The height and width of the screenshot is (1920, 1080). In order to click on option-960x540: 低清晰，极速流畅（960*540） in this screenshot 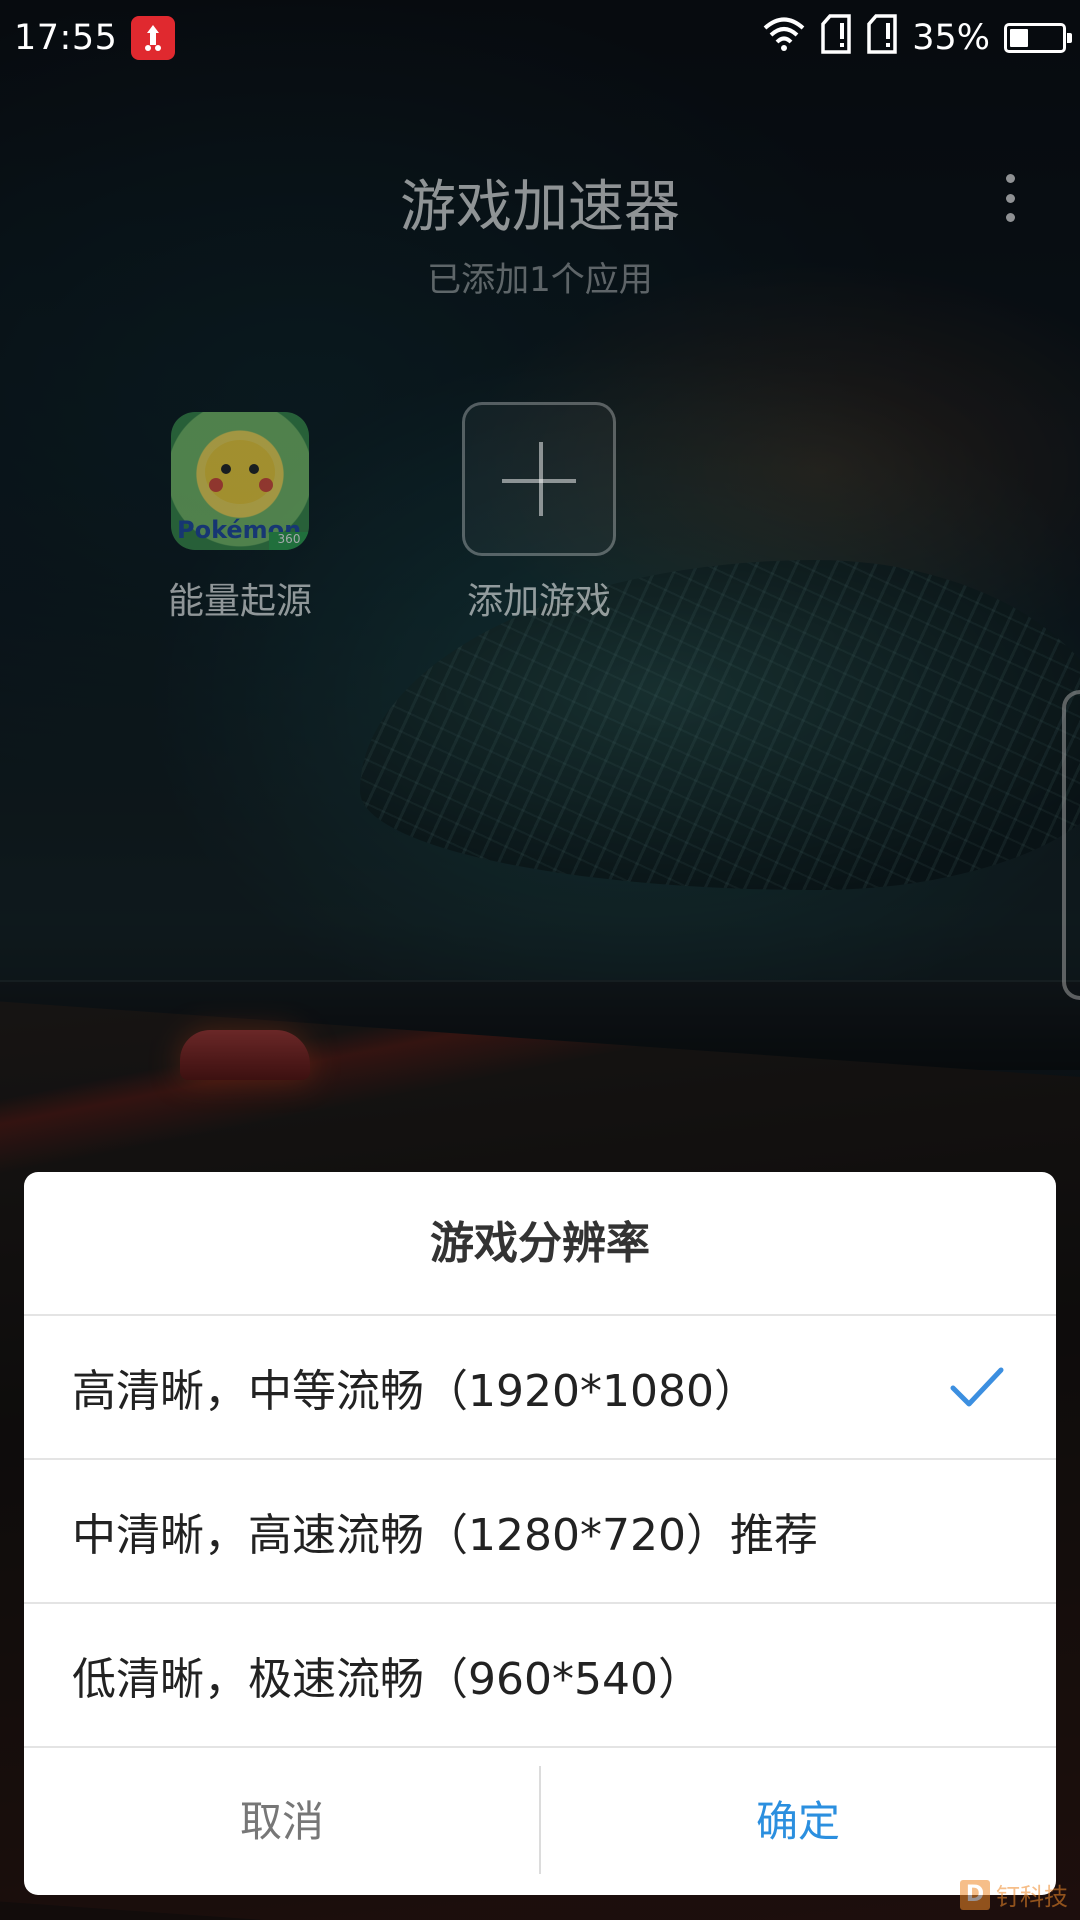, I will do `click(540, 1676)`.